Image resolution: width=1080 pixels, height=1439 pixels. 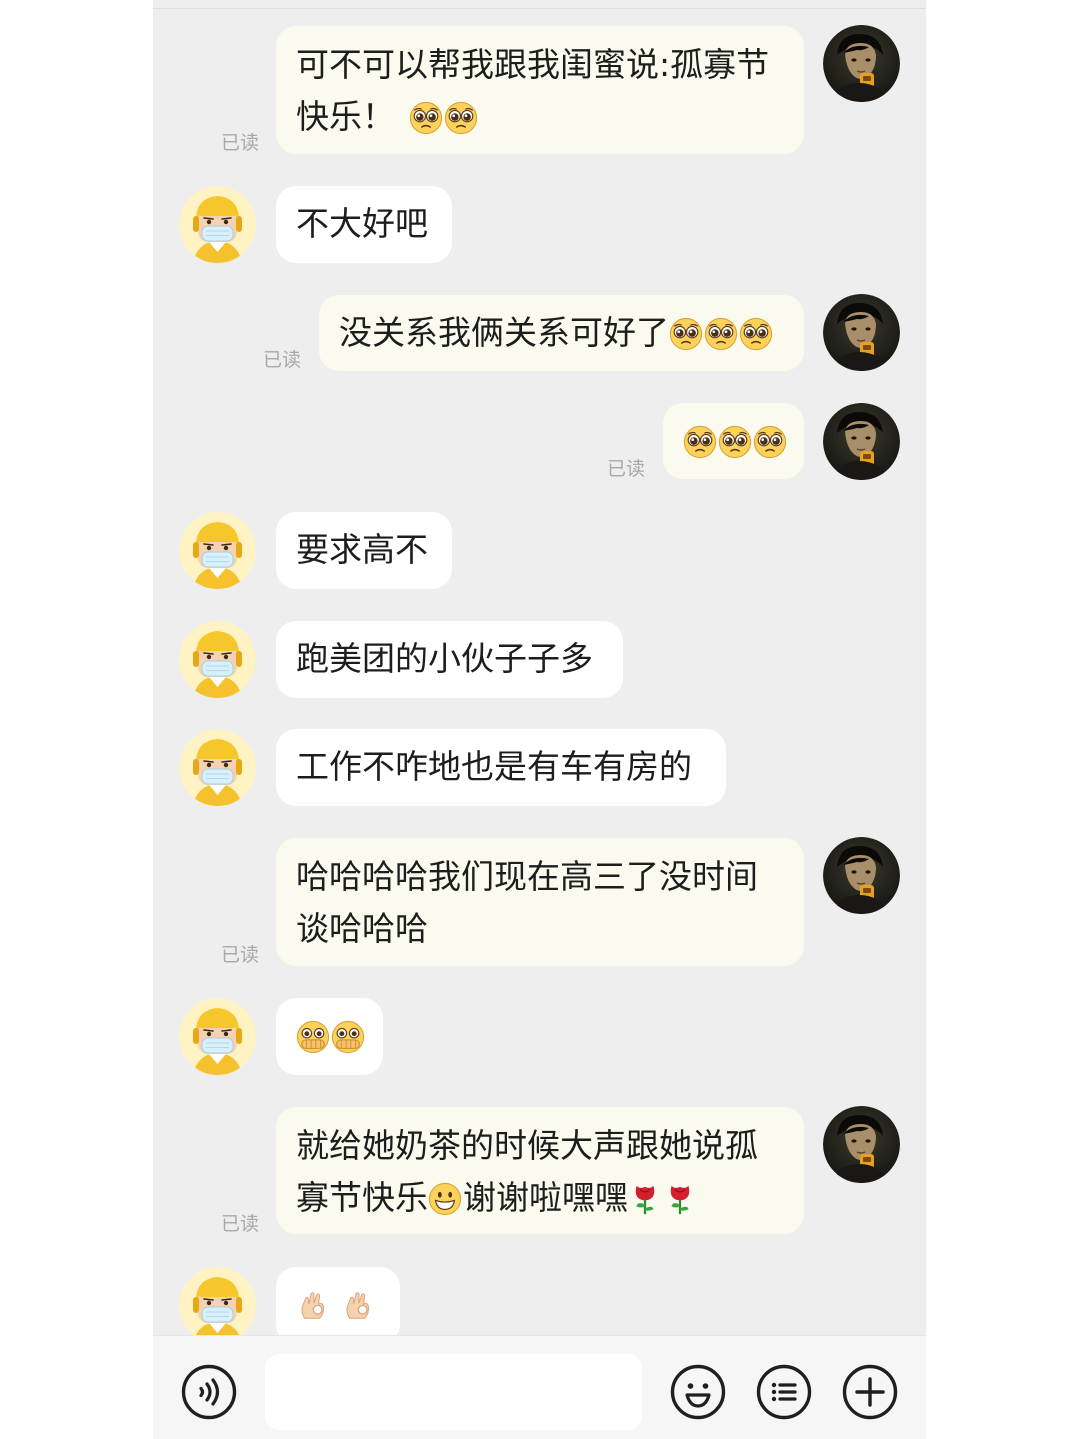 I want to click on message-bubble: 工作不咋地也是有车有房的, so click(x=501, y=767).